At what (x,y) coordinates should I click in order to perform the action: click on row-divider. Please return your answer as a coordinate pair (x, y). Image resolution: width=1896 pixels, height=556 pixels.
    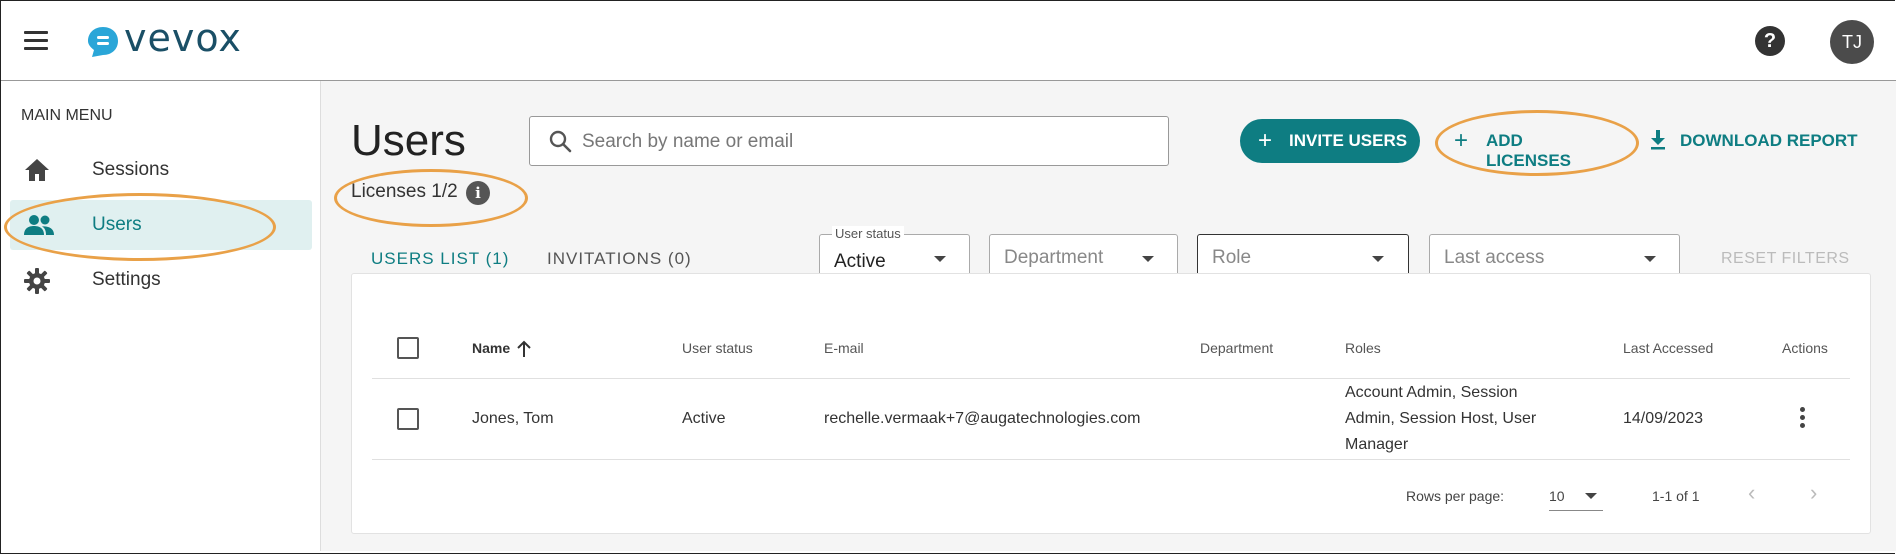
    Looking at the image, I should click on (1111, 459).